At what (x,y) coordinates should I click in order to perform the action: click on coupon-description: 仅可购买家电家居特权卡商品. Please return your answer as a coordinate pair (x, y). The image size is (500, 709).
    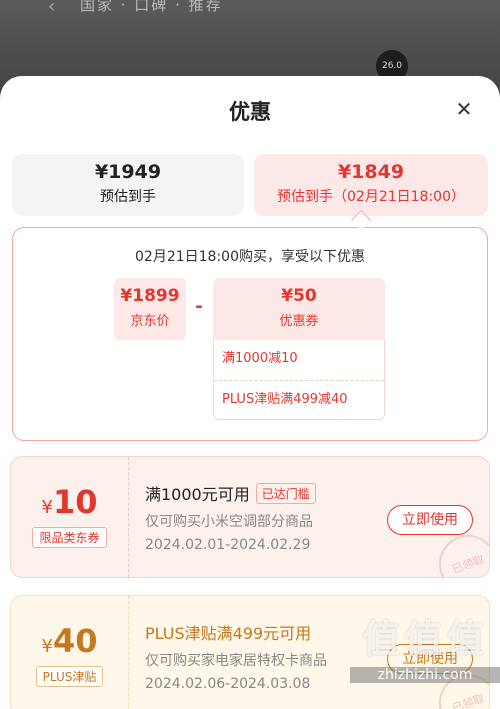
    Looking at the image, I should click on (236, 661).